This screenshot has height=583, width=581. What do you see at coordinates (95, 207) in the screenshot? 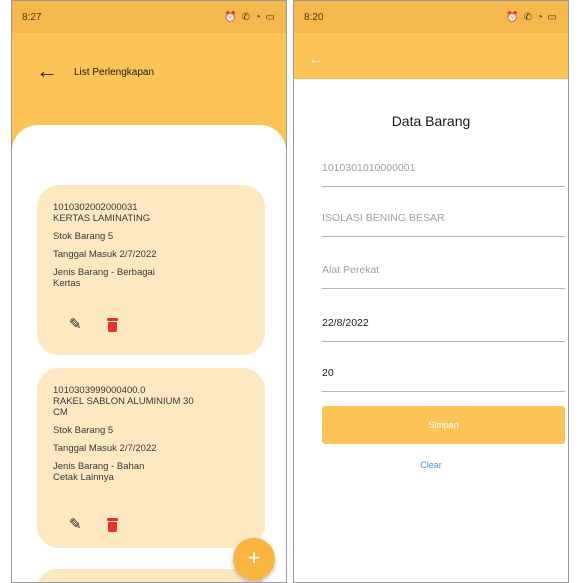
I see `item-code: 1010302002000031` at bounding box center [95, 207].